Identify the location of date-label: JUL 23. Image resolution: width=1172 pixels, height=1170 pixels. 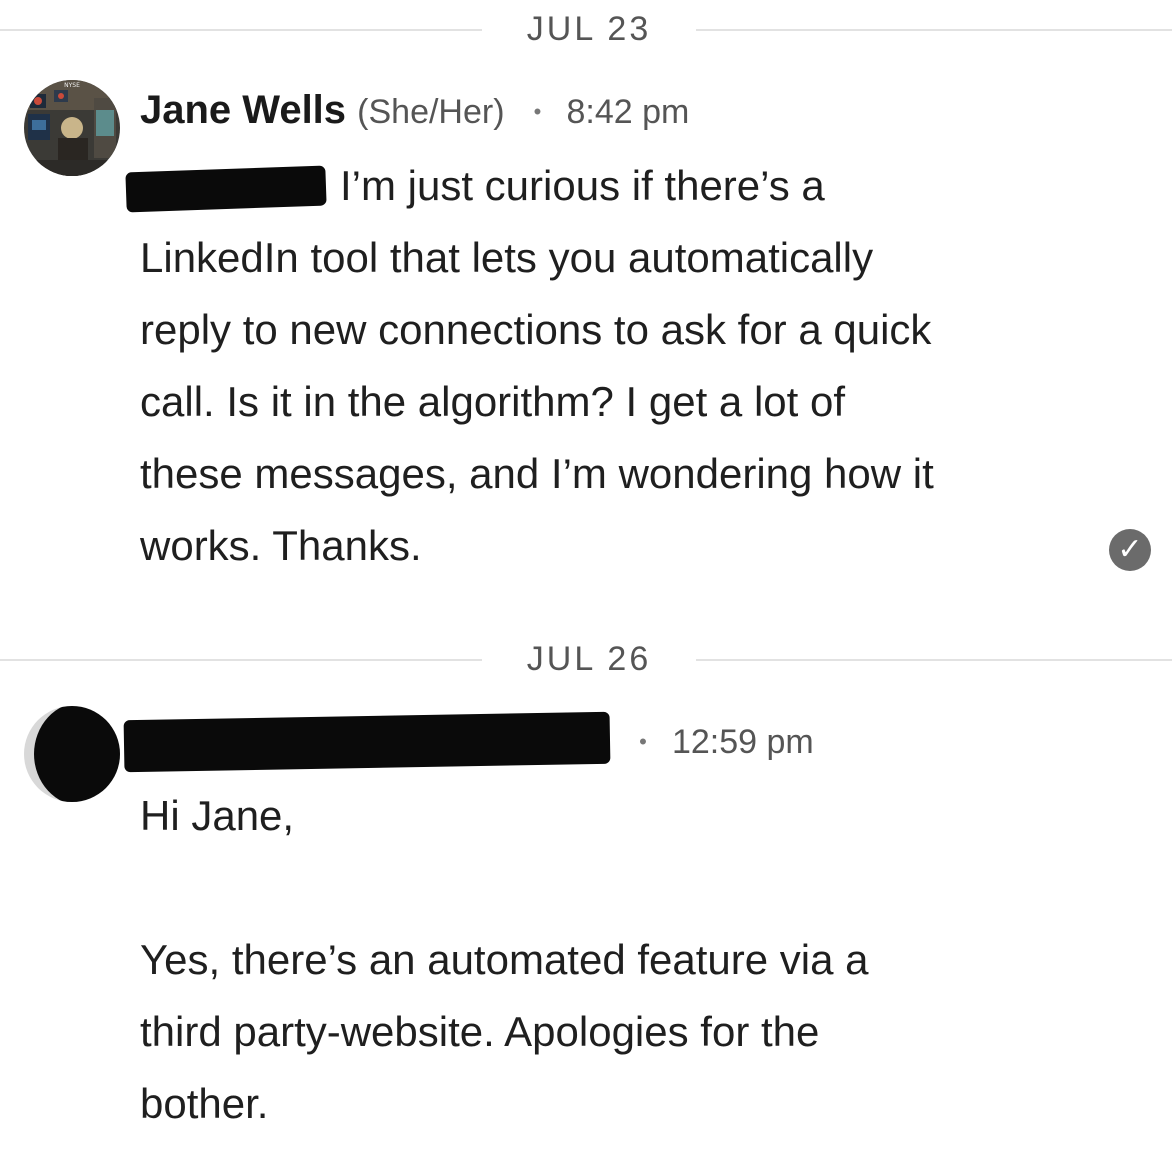
(589, 29).